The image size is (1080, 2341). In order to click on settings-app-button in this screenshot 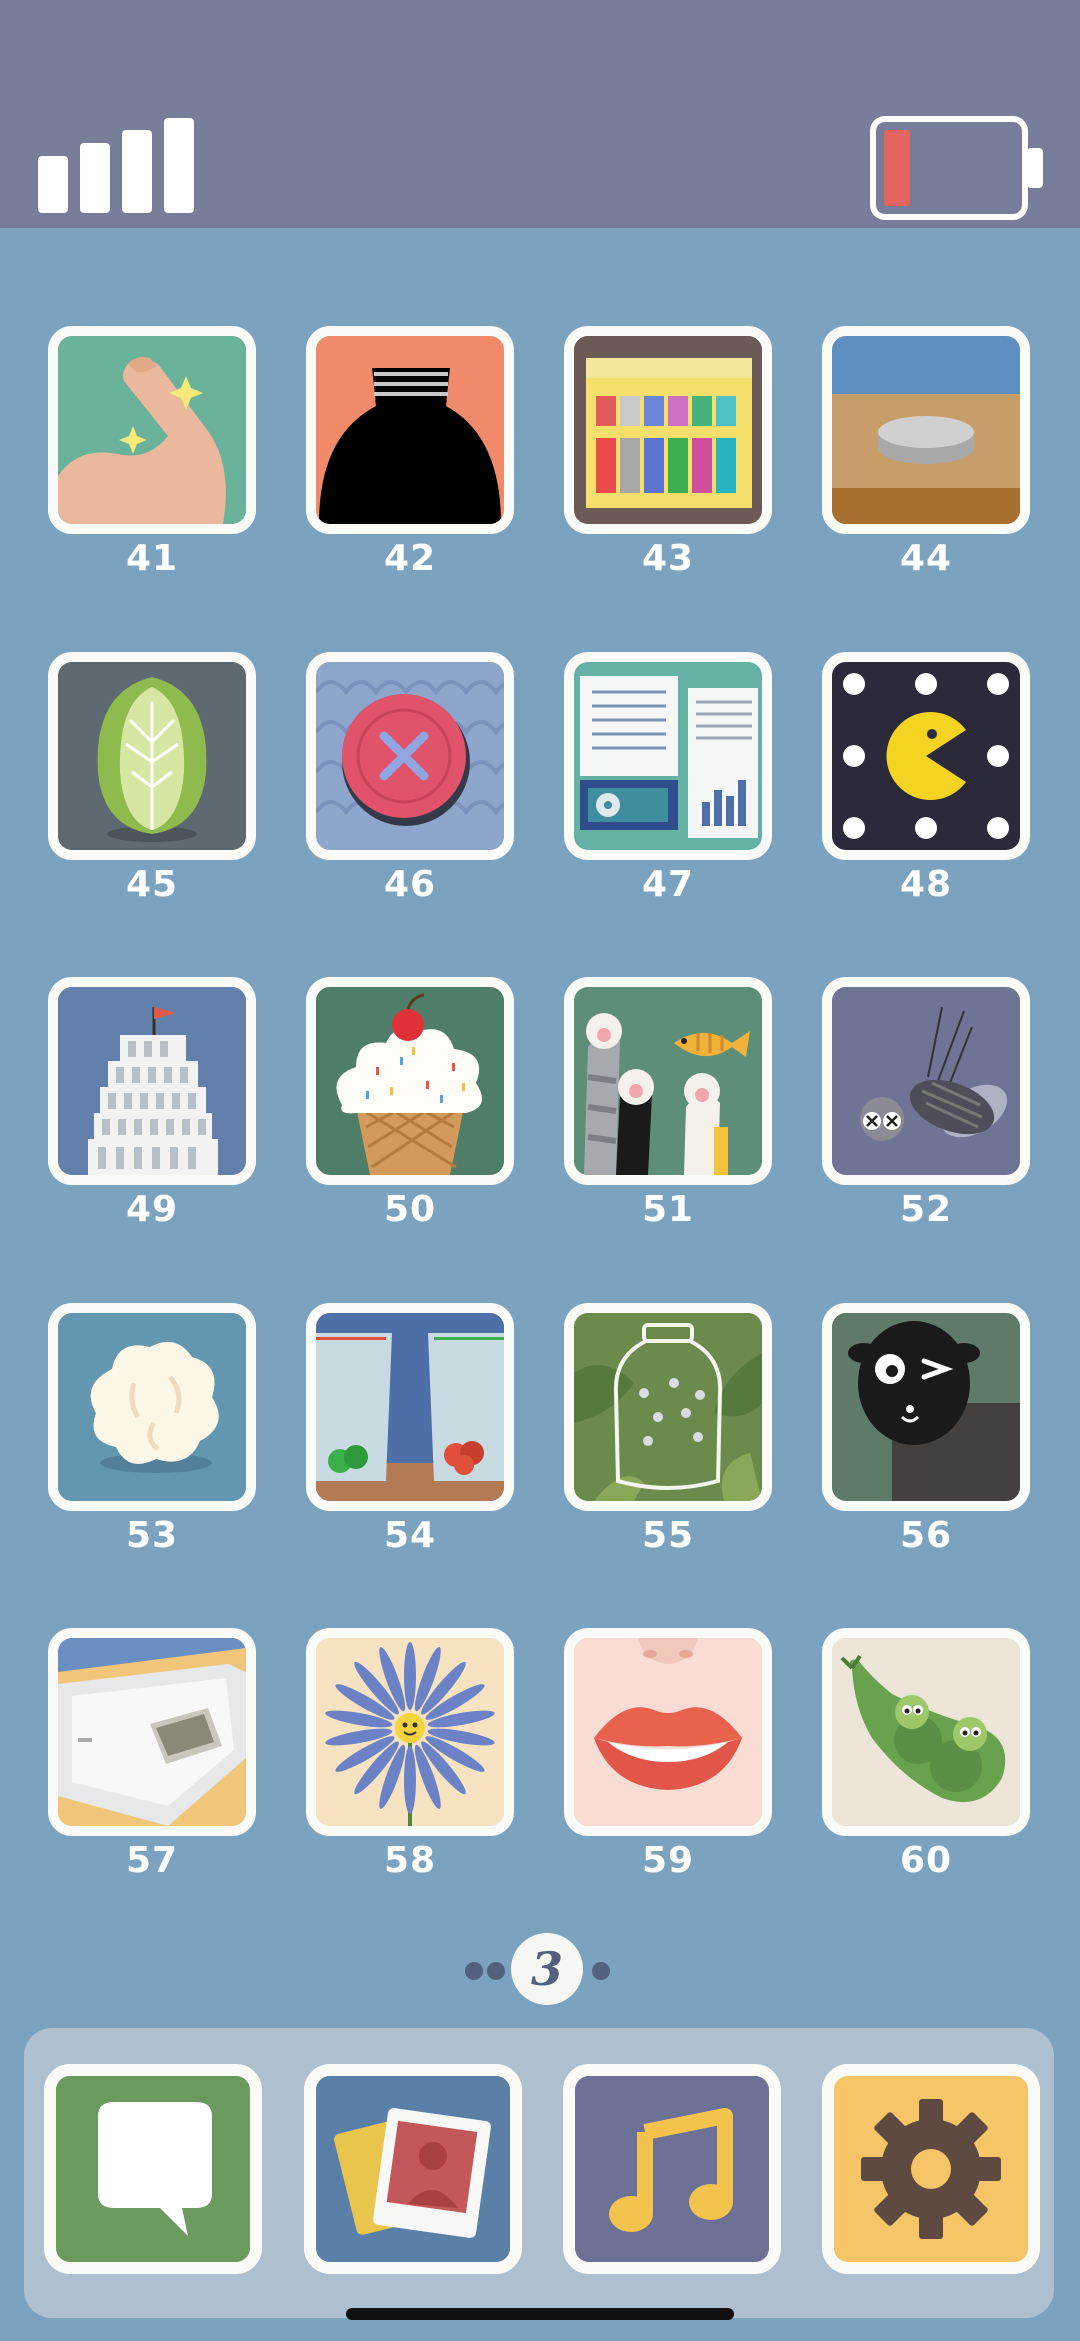, I will do `click(931, 2169)`.